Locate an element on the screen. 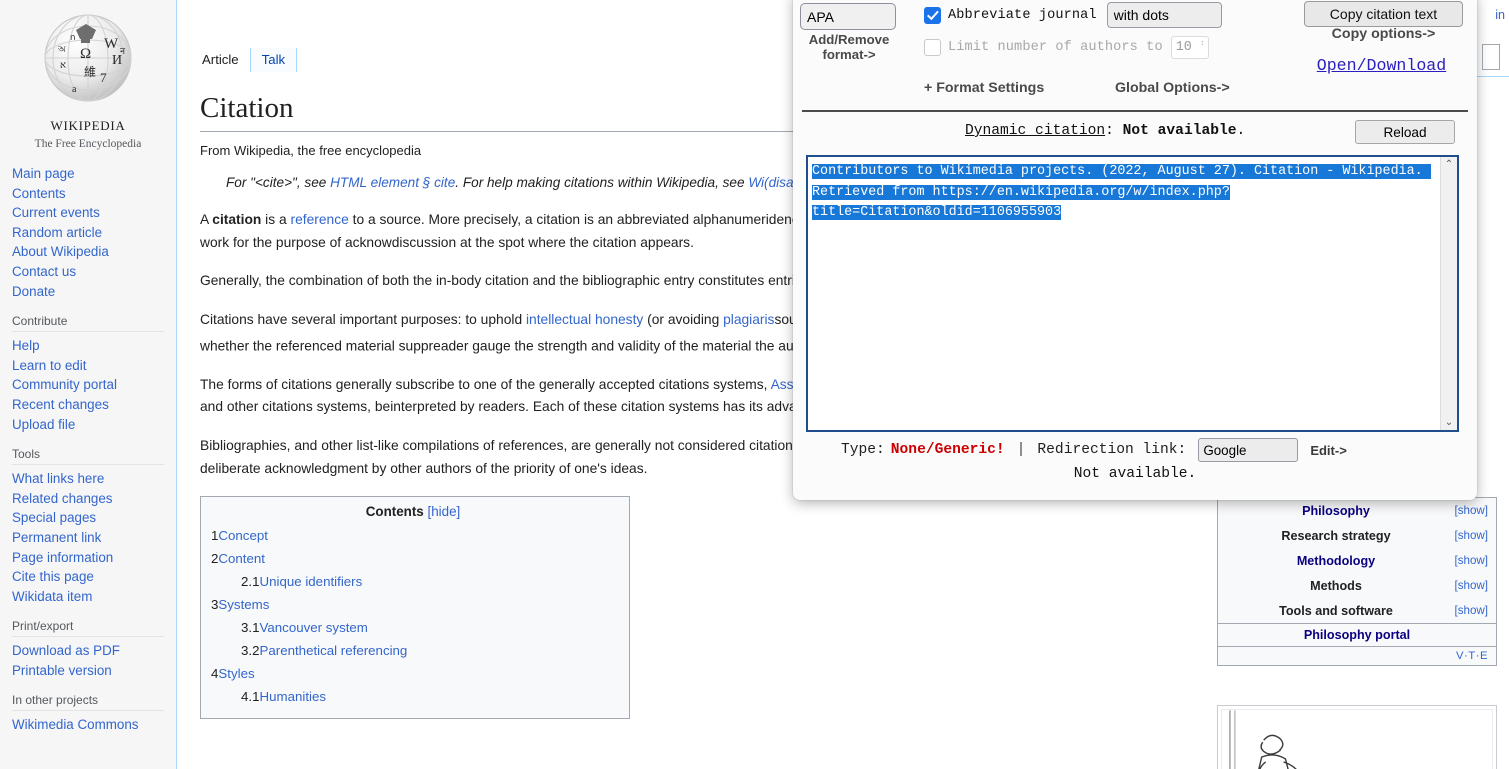 The image size is (1509, 769). search-input is located at coordinates (1491, 57).